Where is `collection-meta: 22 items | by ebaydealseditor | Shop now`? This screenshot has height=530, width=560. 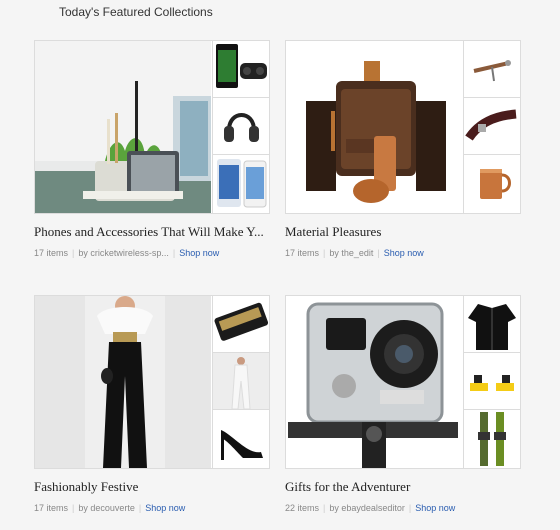 collection-meta: 22 items | by ebaydealseditor | Shop now is located at coordinates (403, 508).